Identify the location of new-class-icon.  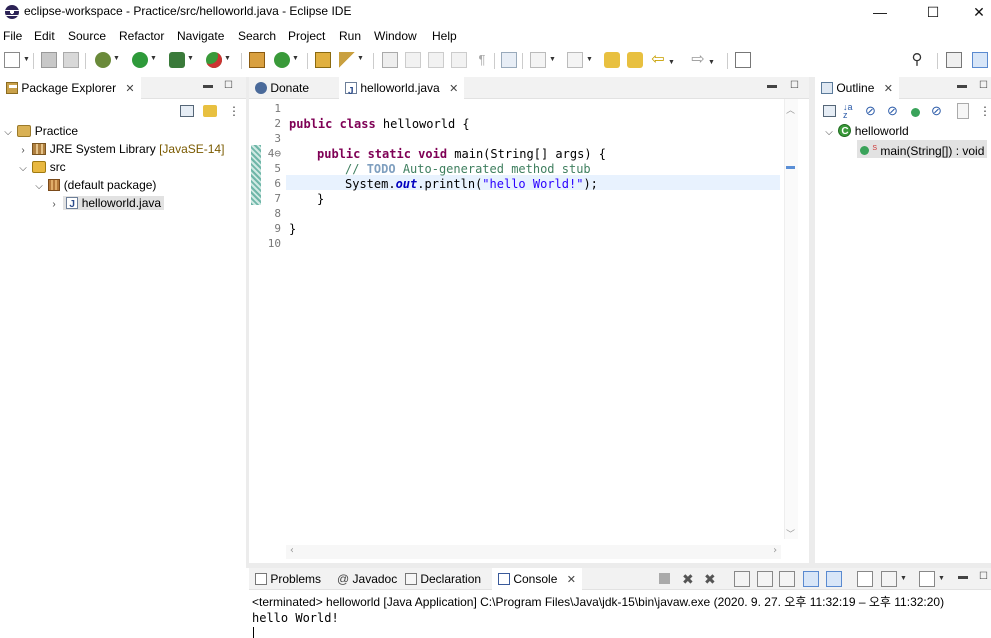
(286, 60).